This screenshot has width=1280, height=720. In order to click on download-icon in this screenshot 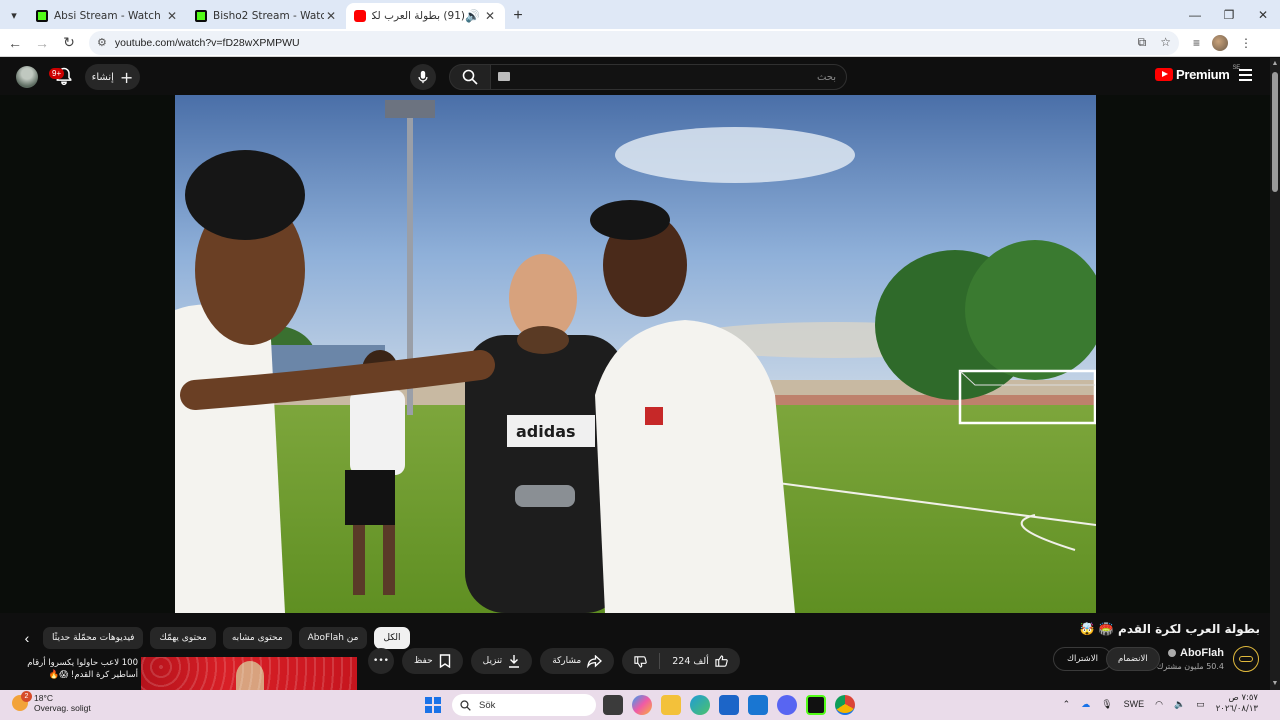, I will do `click(514, 661)`.